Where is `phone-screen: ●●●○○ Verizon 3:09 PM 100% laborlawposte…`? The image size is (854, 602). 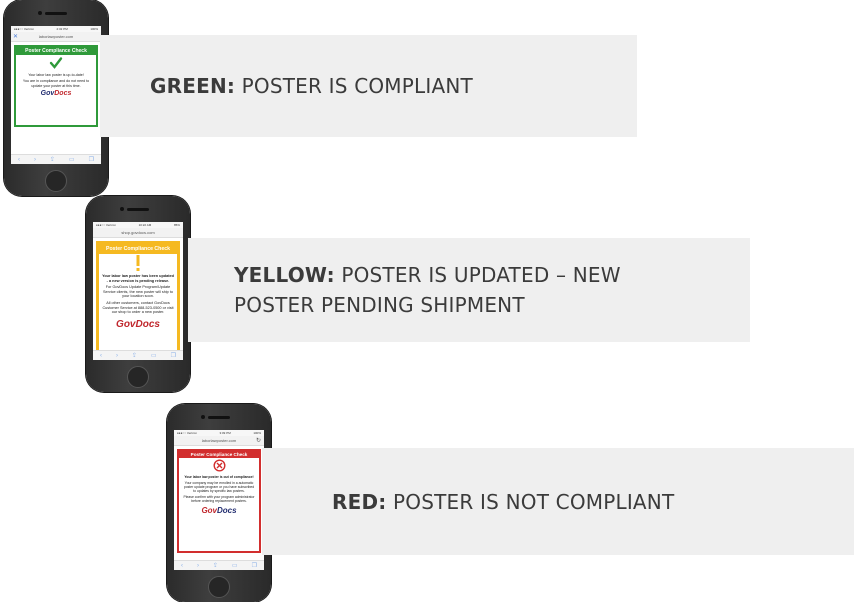
phone-screen: ●●●○○ Verizon 3:09 PM 100% laborlawposte… is located at coordinates (219, 500).